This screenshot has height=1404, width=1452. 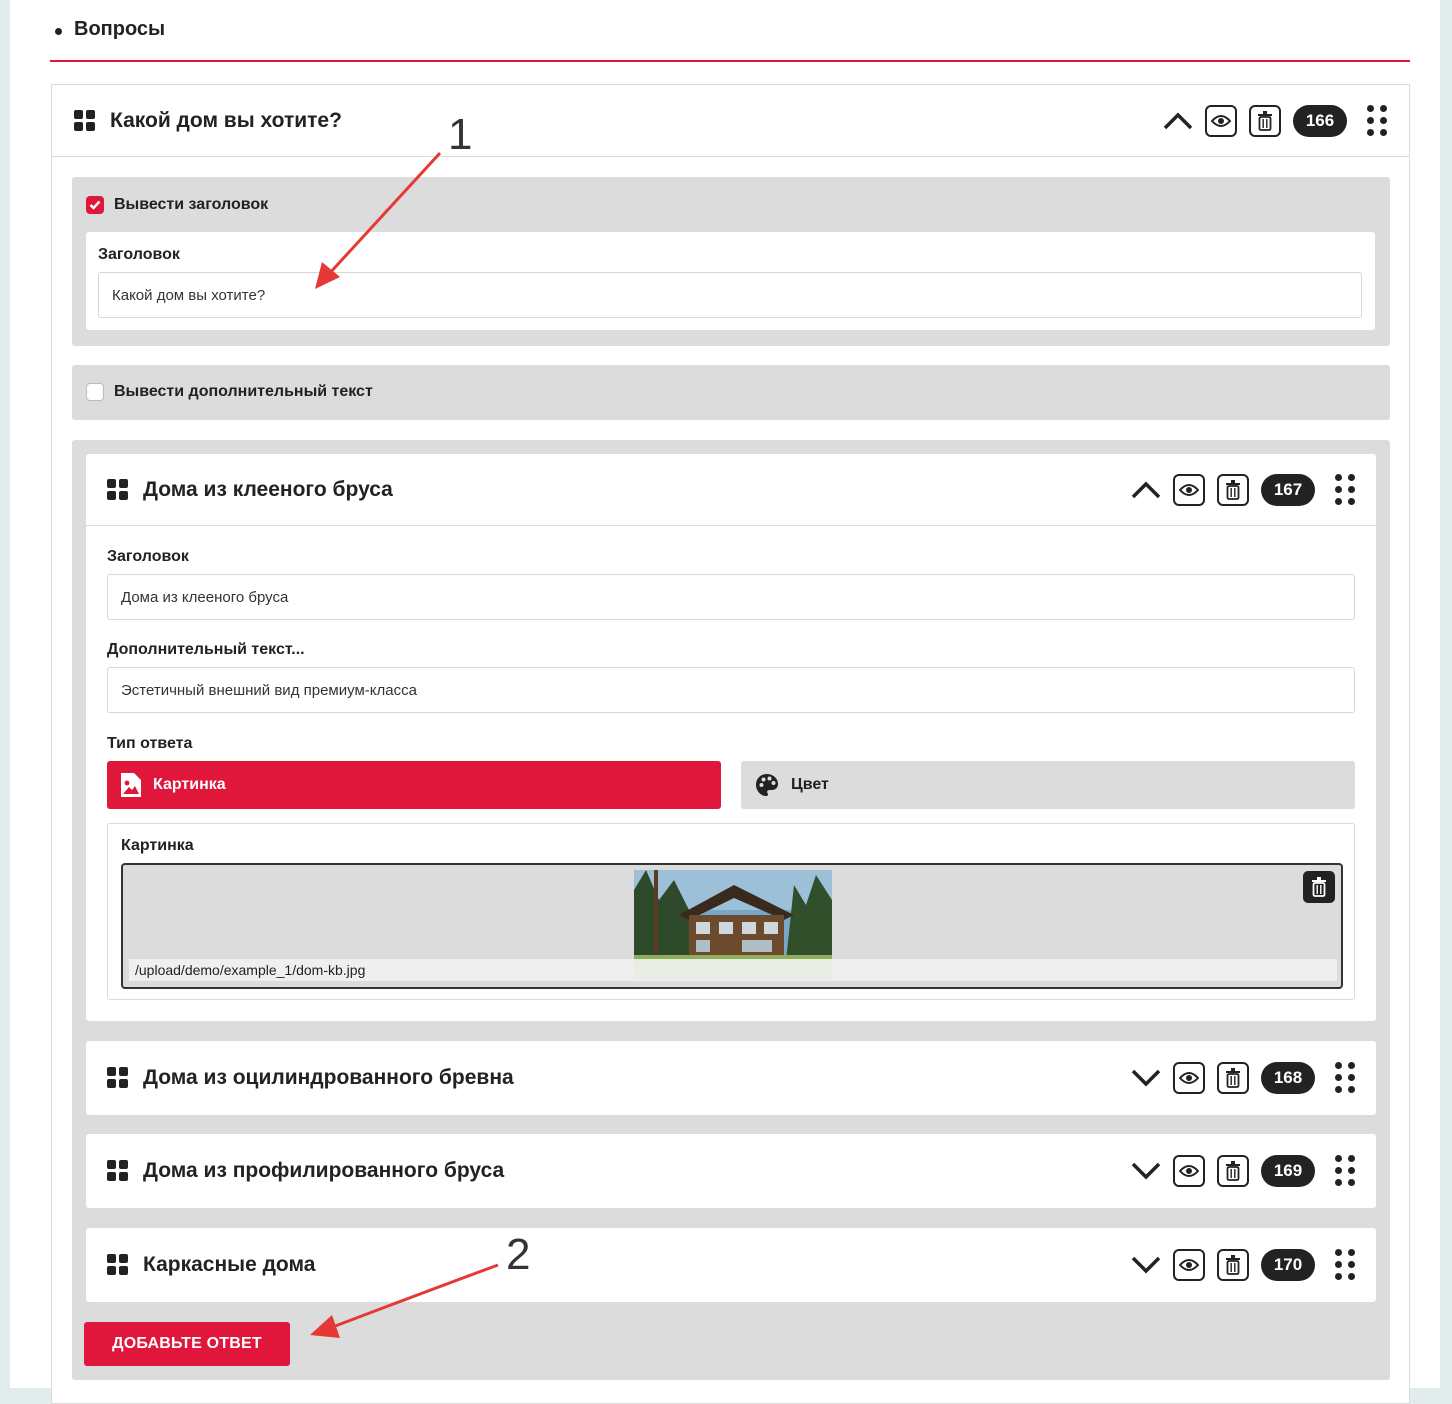 I want to click on bullet-icon, so click(x=58, y=31).